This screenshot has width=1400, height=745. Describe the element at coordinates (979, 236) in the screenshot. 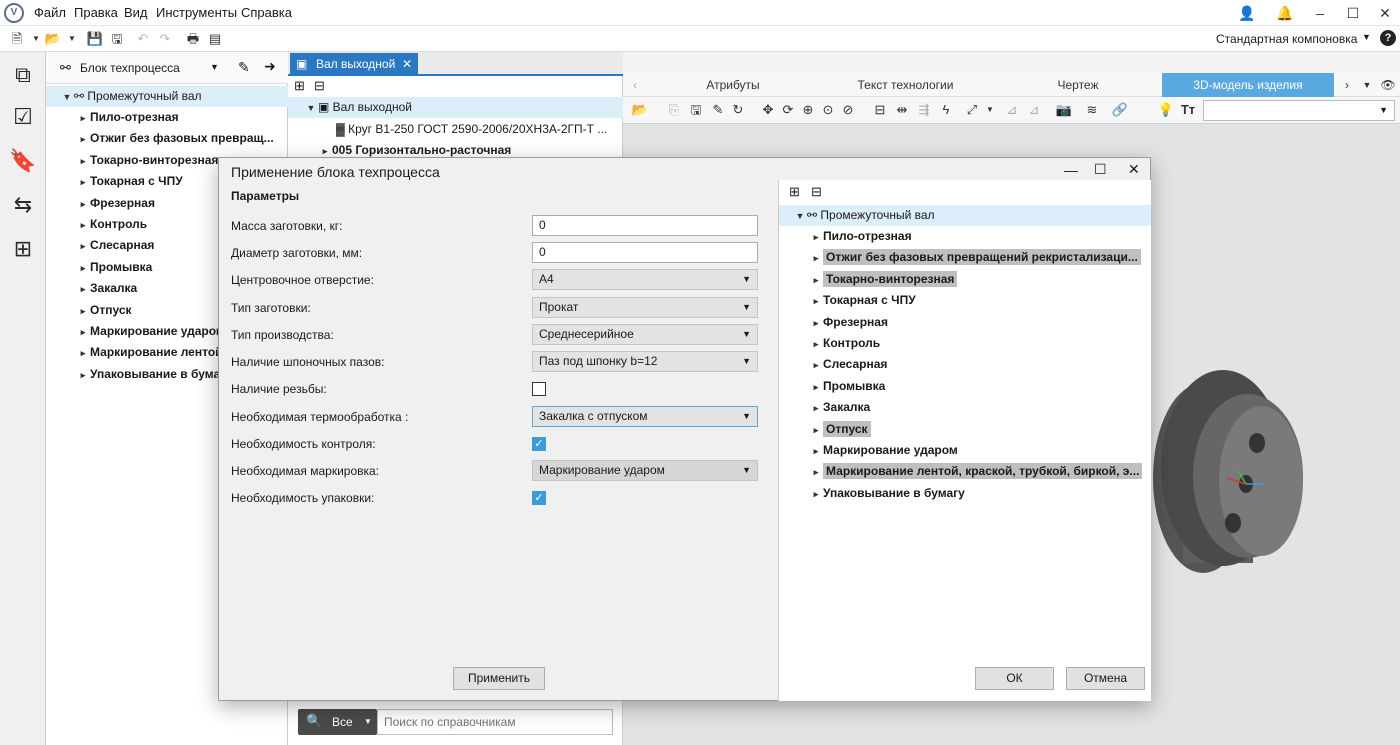

I see `dialog-tree-item: ▸ Пило-отрезная` at that location.